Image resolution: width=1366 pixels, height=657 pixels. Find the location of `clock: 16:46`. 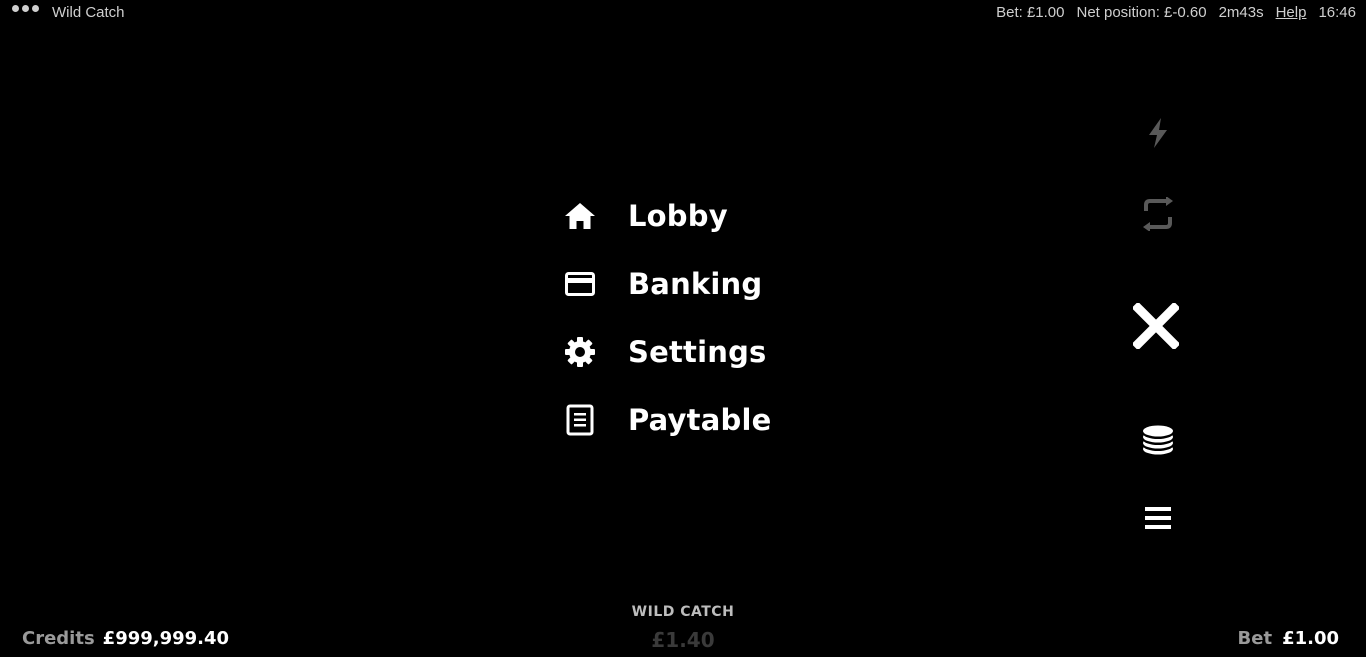

clock: 16:46 is located at coordinates (1337, 12).